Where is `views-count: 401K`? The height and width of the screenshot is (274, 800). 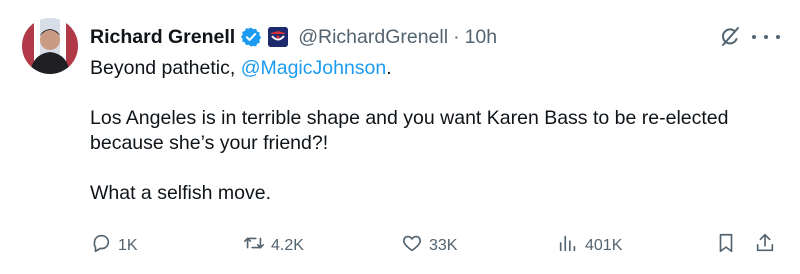
views-count: 401K is located at coordinates (604, 245).